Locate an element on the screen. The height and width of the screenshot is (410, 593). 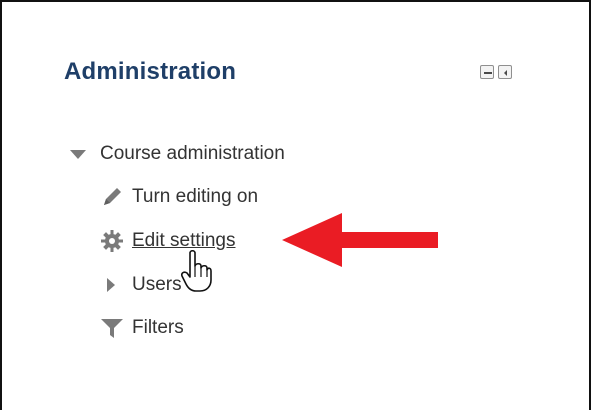
triangle-down-icon is located at coordinates (80, 154).